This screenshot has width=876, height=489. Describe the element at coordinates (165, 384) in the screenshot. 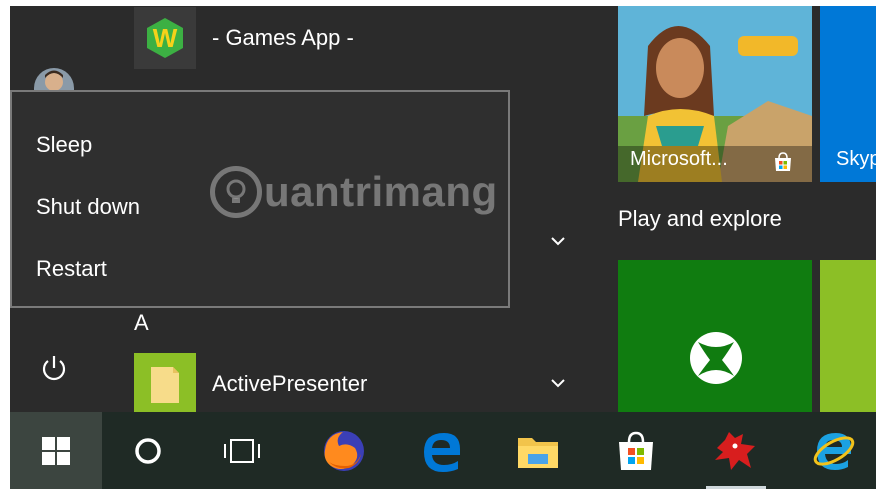

I see `activepresenter-icon` at that location.